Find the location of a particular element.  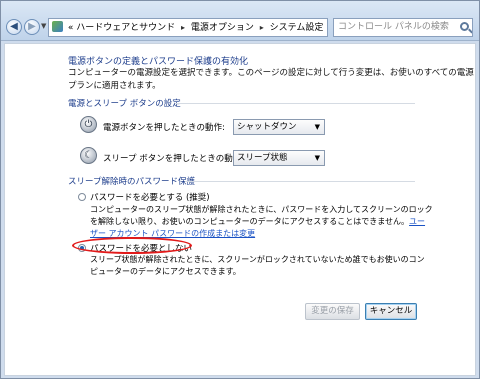

page-description-line2: プランに適用されます。 is located at coordinates (114, 86).